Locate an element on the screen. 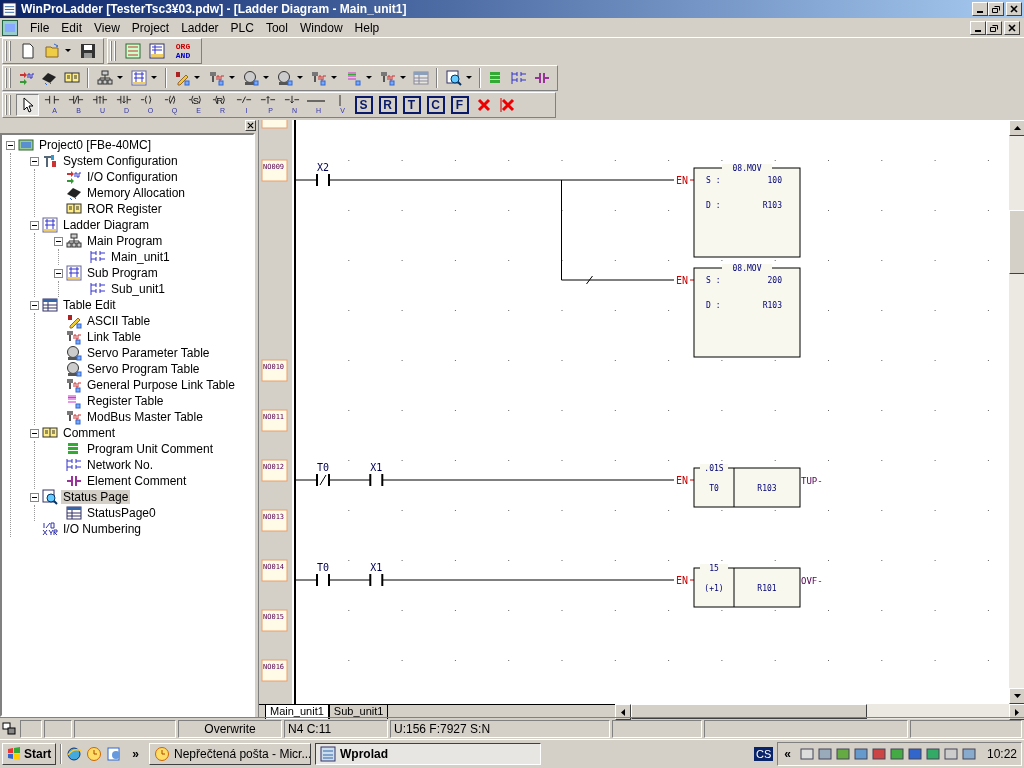  menu-item: Help is located at coordinates (367, 27).